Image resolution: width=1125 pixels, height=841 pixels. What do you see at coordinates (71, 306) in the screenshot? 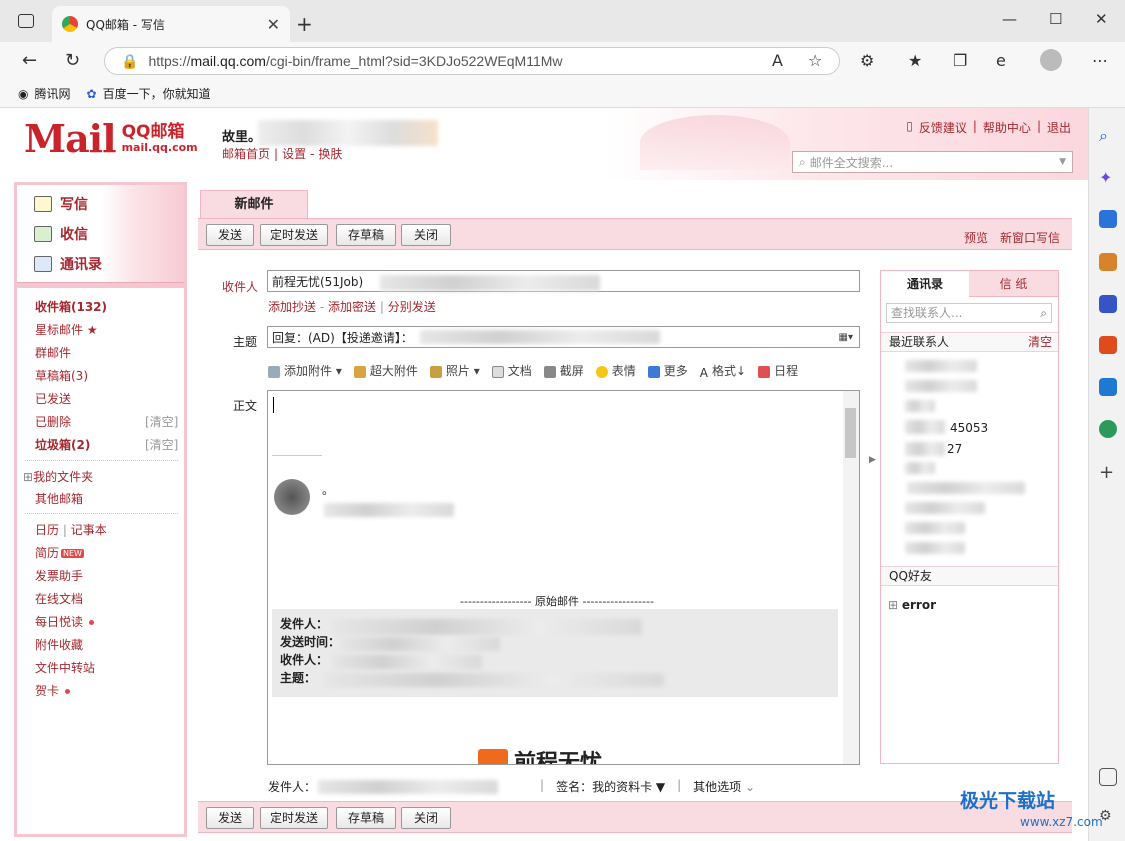
I see `folder-inbox: 收件箱(132)` at bounding box center [71, 306].